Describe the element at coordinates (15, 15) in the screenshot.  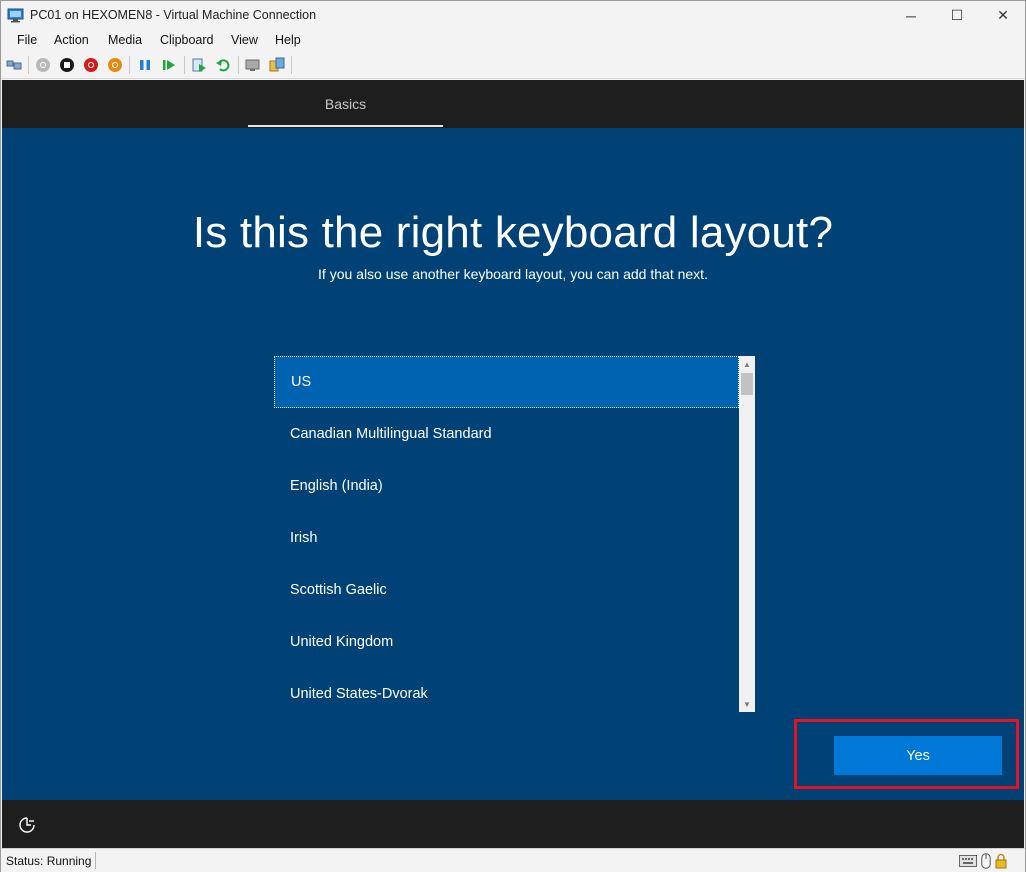
I see `vm-connection-app-icon` at that location.